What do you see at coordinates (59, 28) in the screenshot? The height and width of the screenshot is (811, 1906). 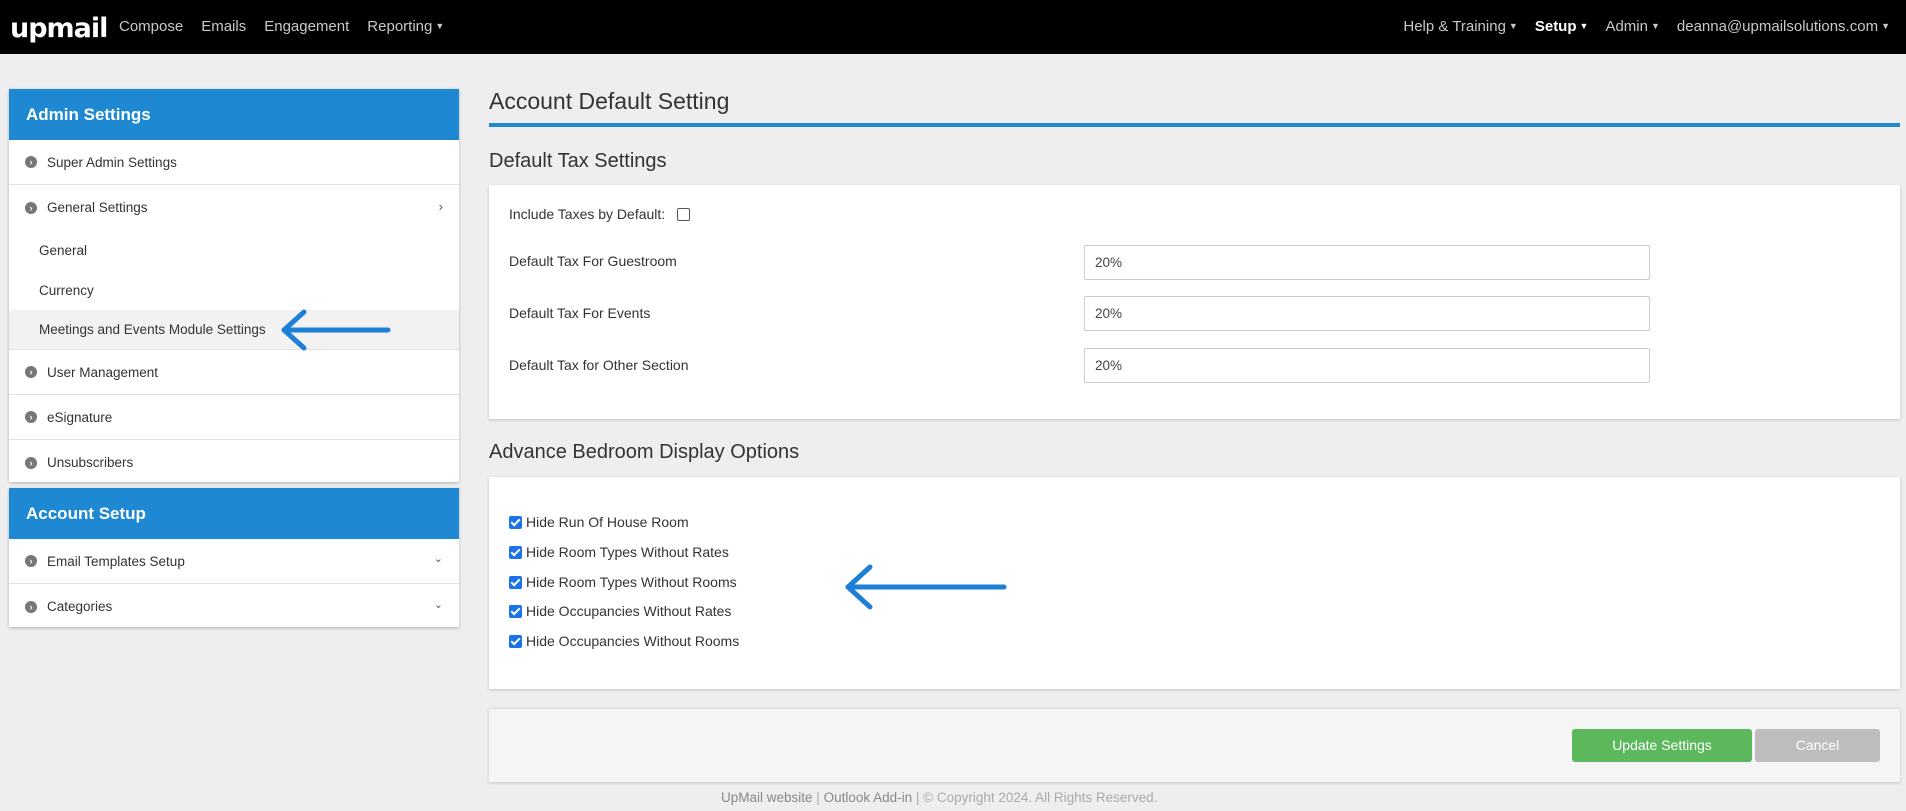 I see `upmail-logo: upmail` at bounding box center [59, 28].